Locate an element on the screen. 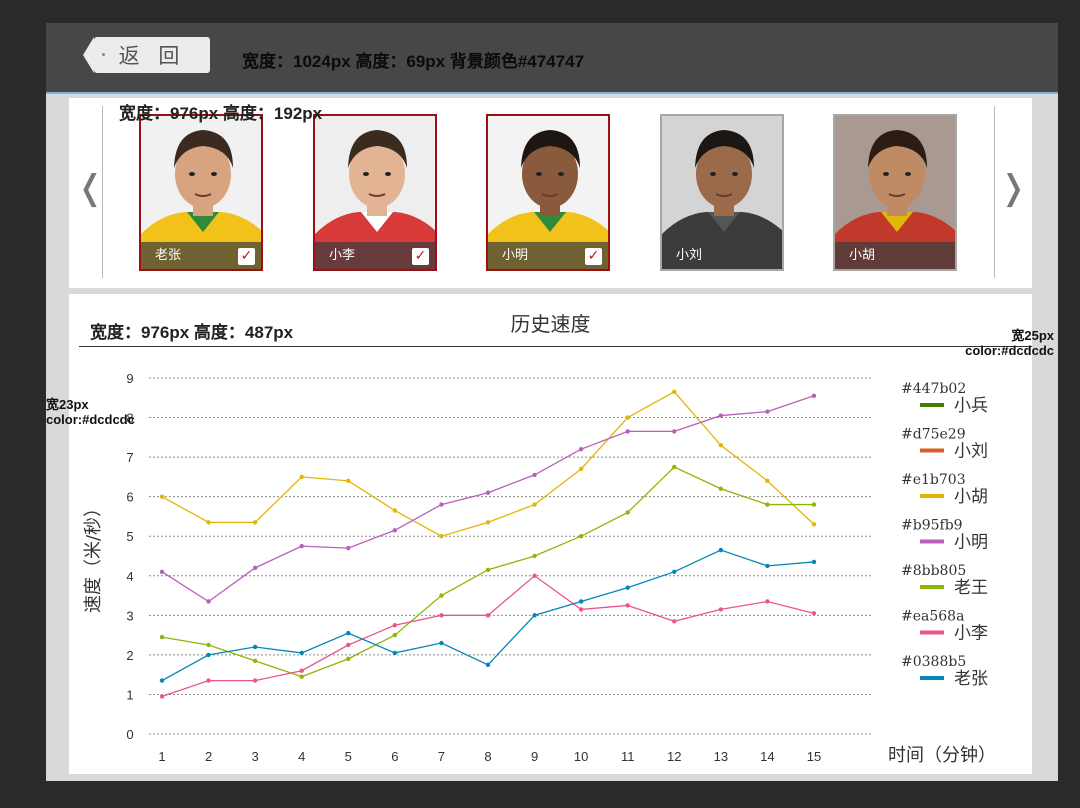  x-tick-label: 10 is located at coordinates (581, 756).